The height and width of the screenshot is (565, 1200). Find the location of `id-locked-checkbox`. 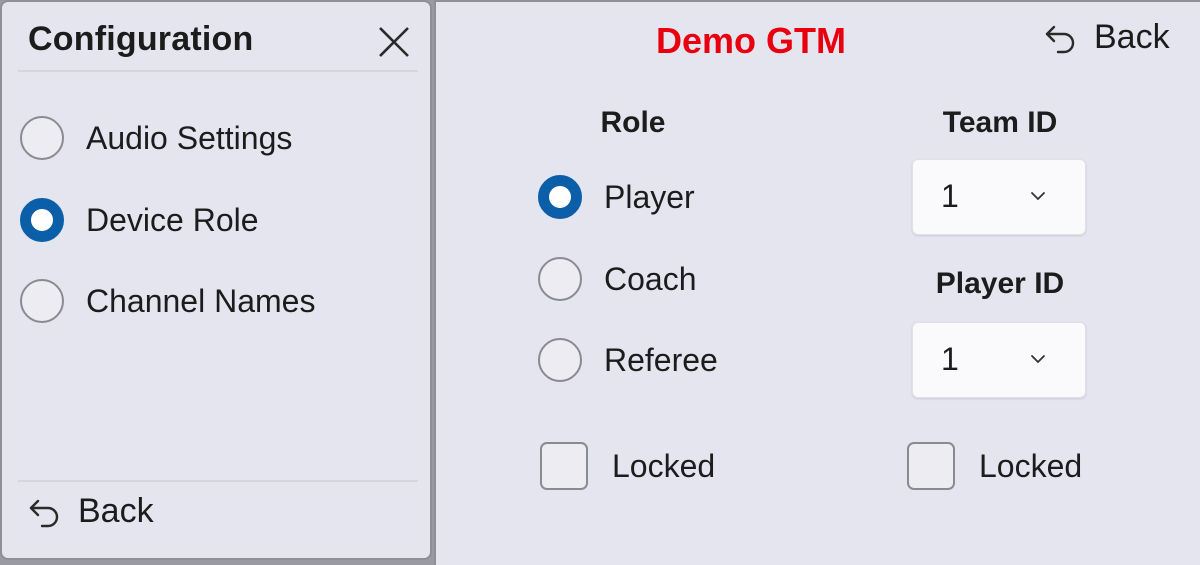

id-locked-checkbox is located at coordinates (931, 466).